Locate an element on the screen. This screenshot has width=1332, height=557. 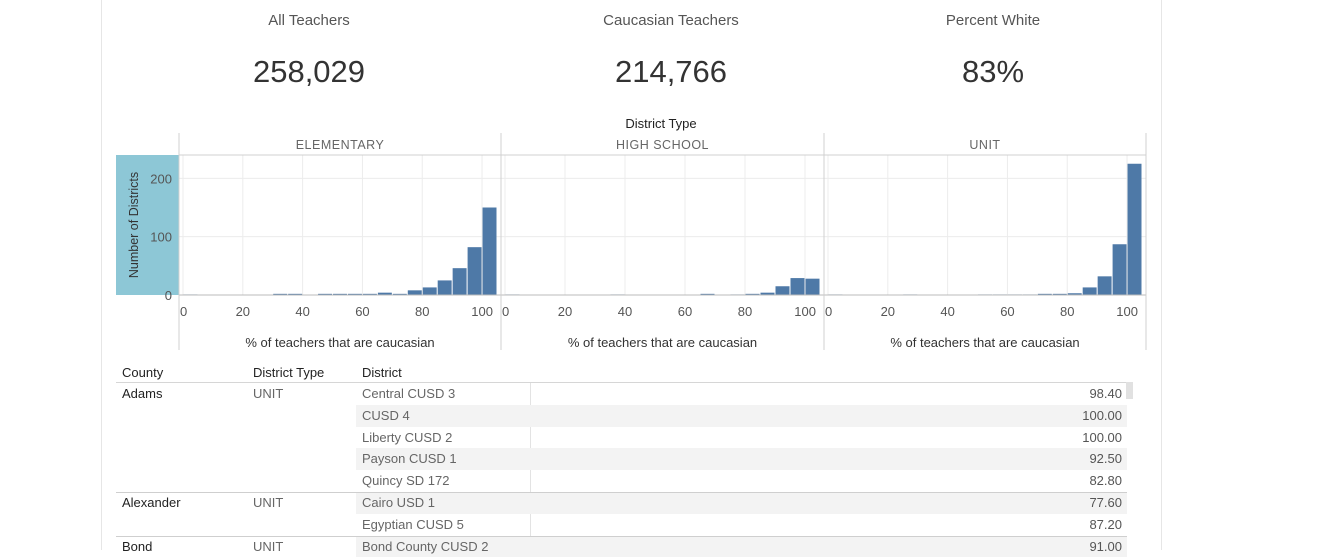
column-header-county: County is located at coordinates (142, 372).